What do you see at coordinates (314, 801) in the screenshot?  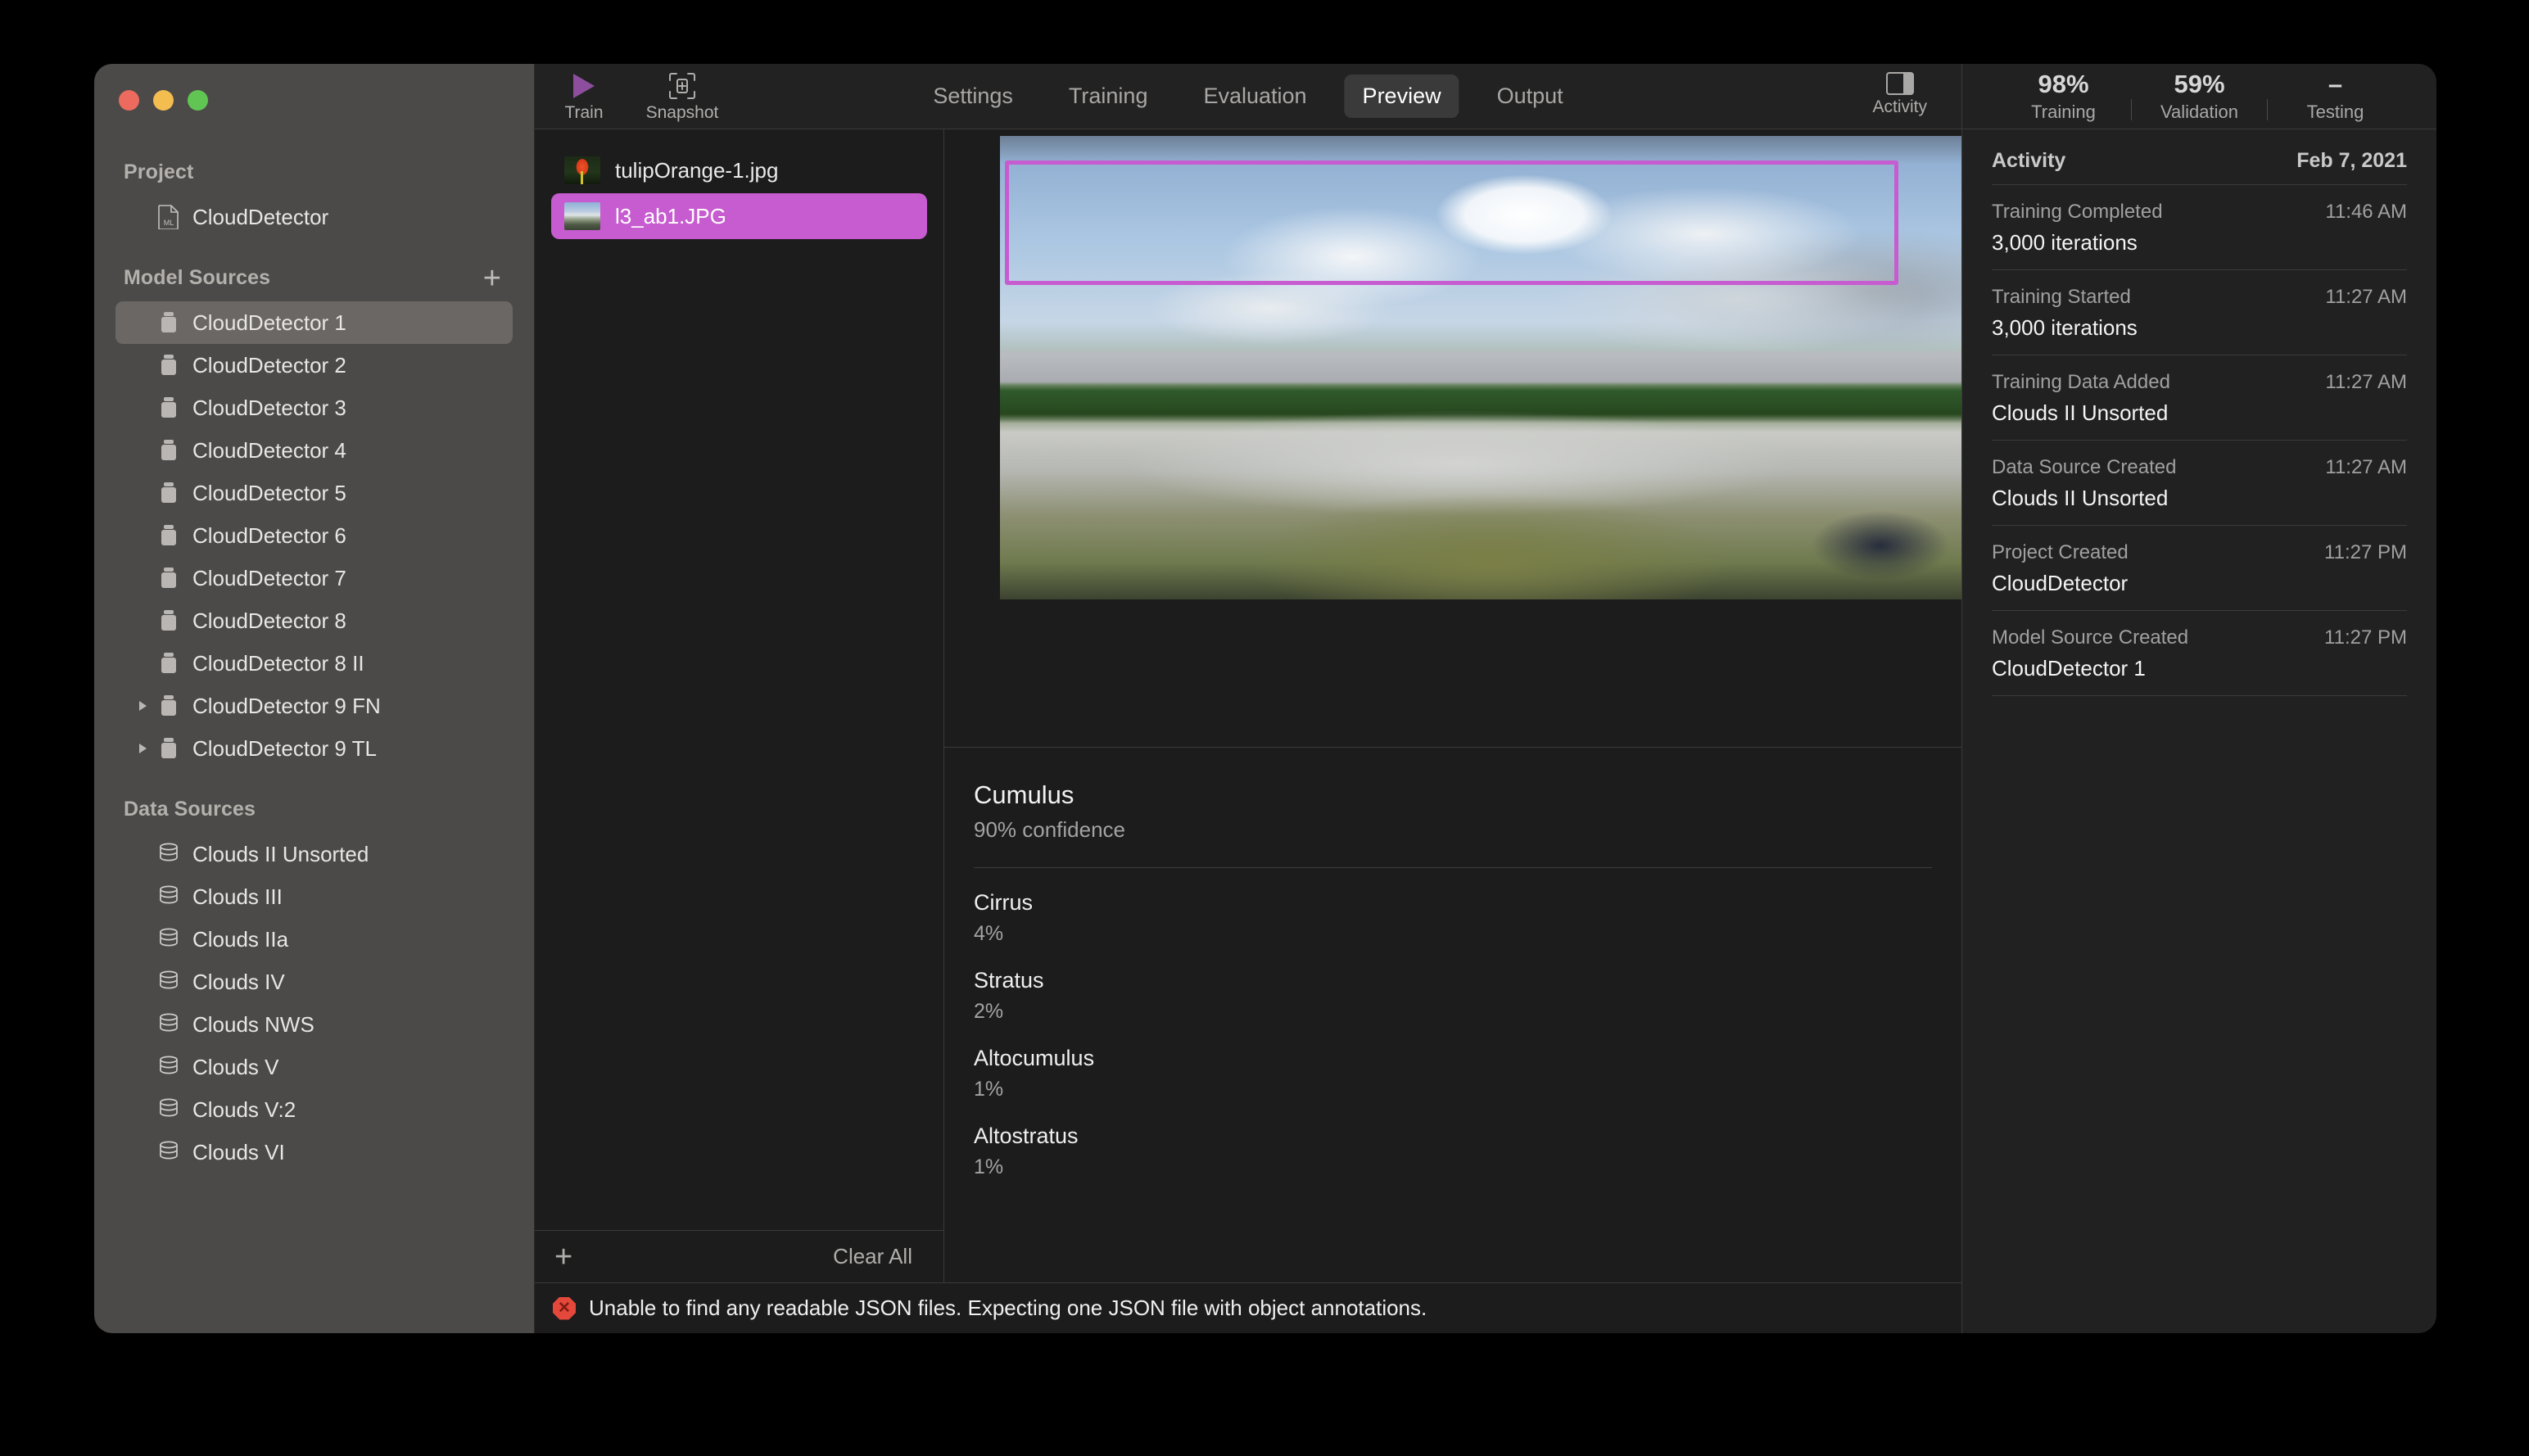 I see `data-sources-section-header: Data Sources` at bounding box center [314, 801].